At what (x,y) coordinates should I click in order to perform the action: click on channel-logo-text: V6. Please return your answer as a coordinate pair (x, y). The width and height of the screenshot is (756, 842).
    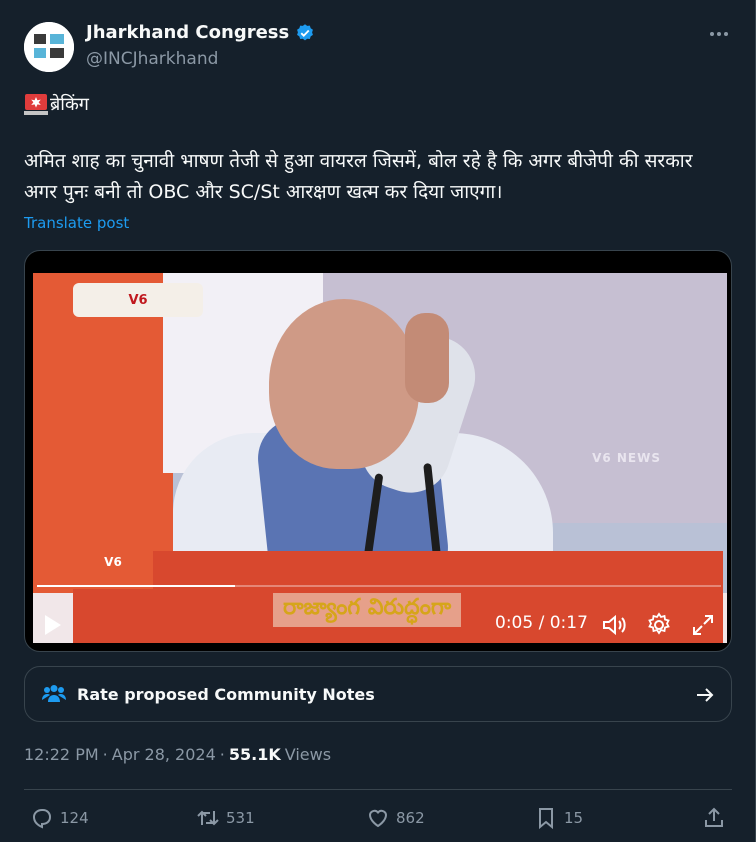
    Looking at the image, I should click on (138, 300).